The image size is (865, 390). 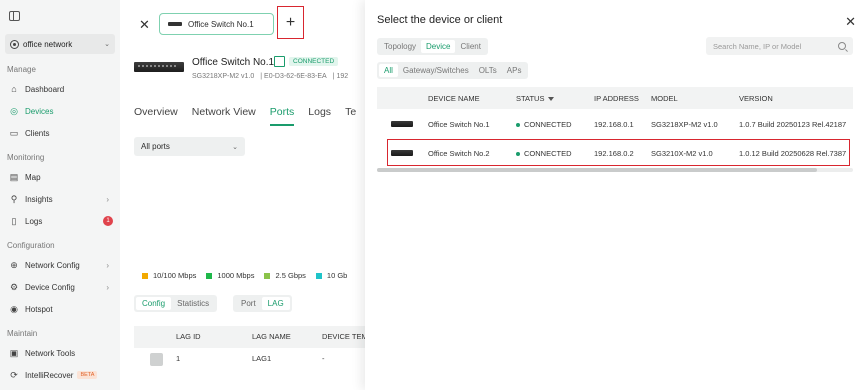 What do you see at coordinates (488, 70) in the screenshot?
I see `tab-olts: OLTs` at bounding box center [488, 70].